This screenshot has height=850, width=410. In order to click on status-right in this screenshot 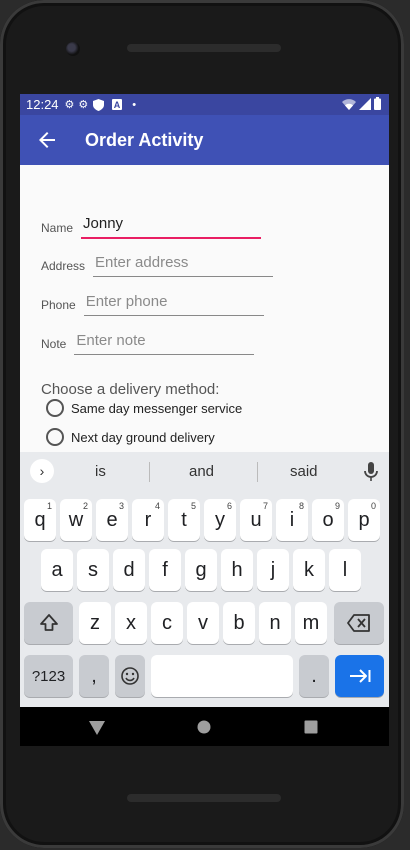, I will do `click(361, 103)`.